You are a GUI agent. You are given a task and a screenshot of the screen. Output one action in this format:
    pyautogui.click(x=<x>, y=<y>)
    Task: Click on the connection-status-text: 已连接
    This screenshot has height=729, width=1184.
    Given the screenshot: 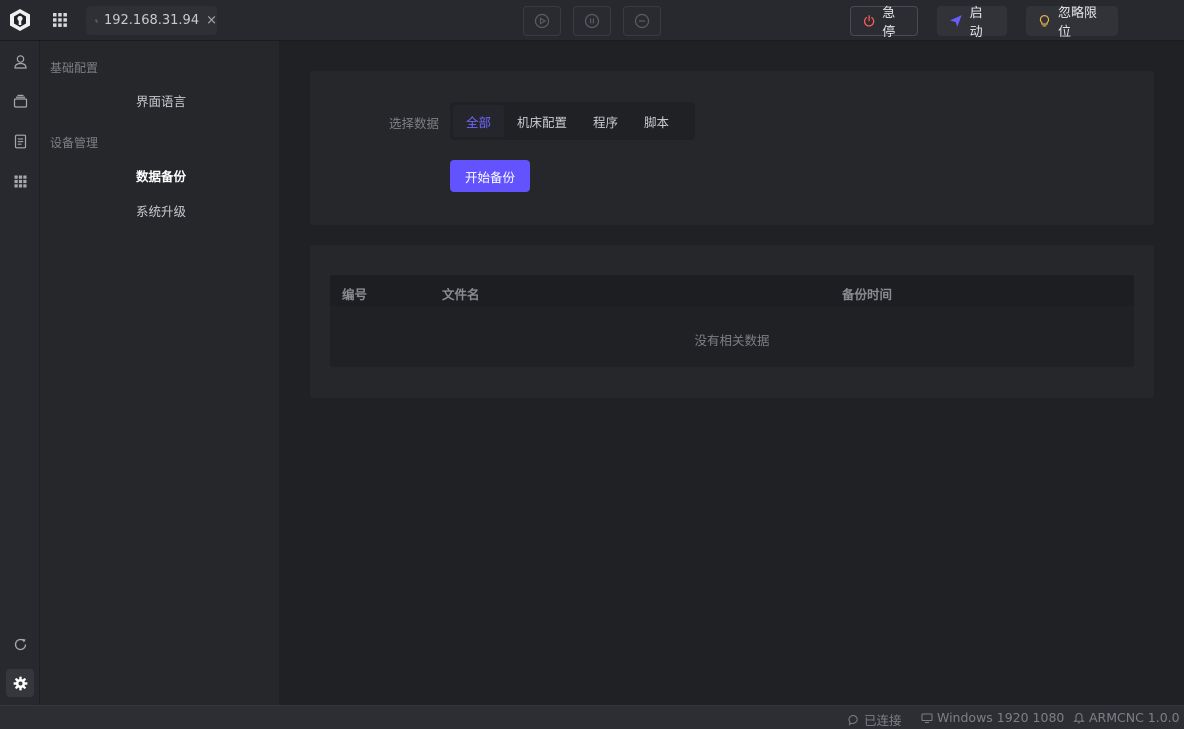 What is the action you would take?
    pyautogui.click(x=883, y=720)
    